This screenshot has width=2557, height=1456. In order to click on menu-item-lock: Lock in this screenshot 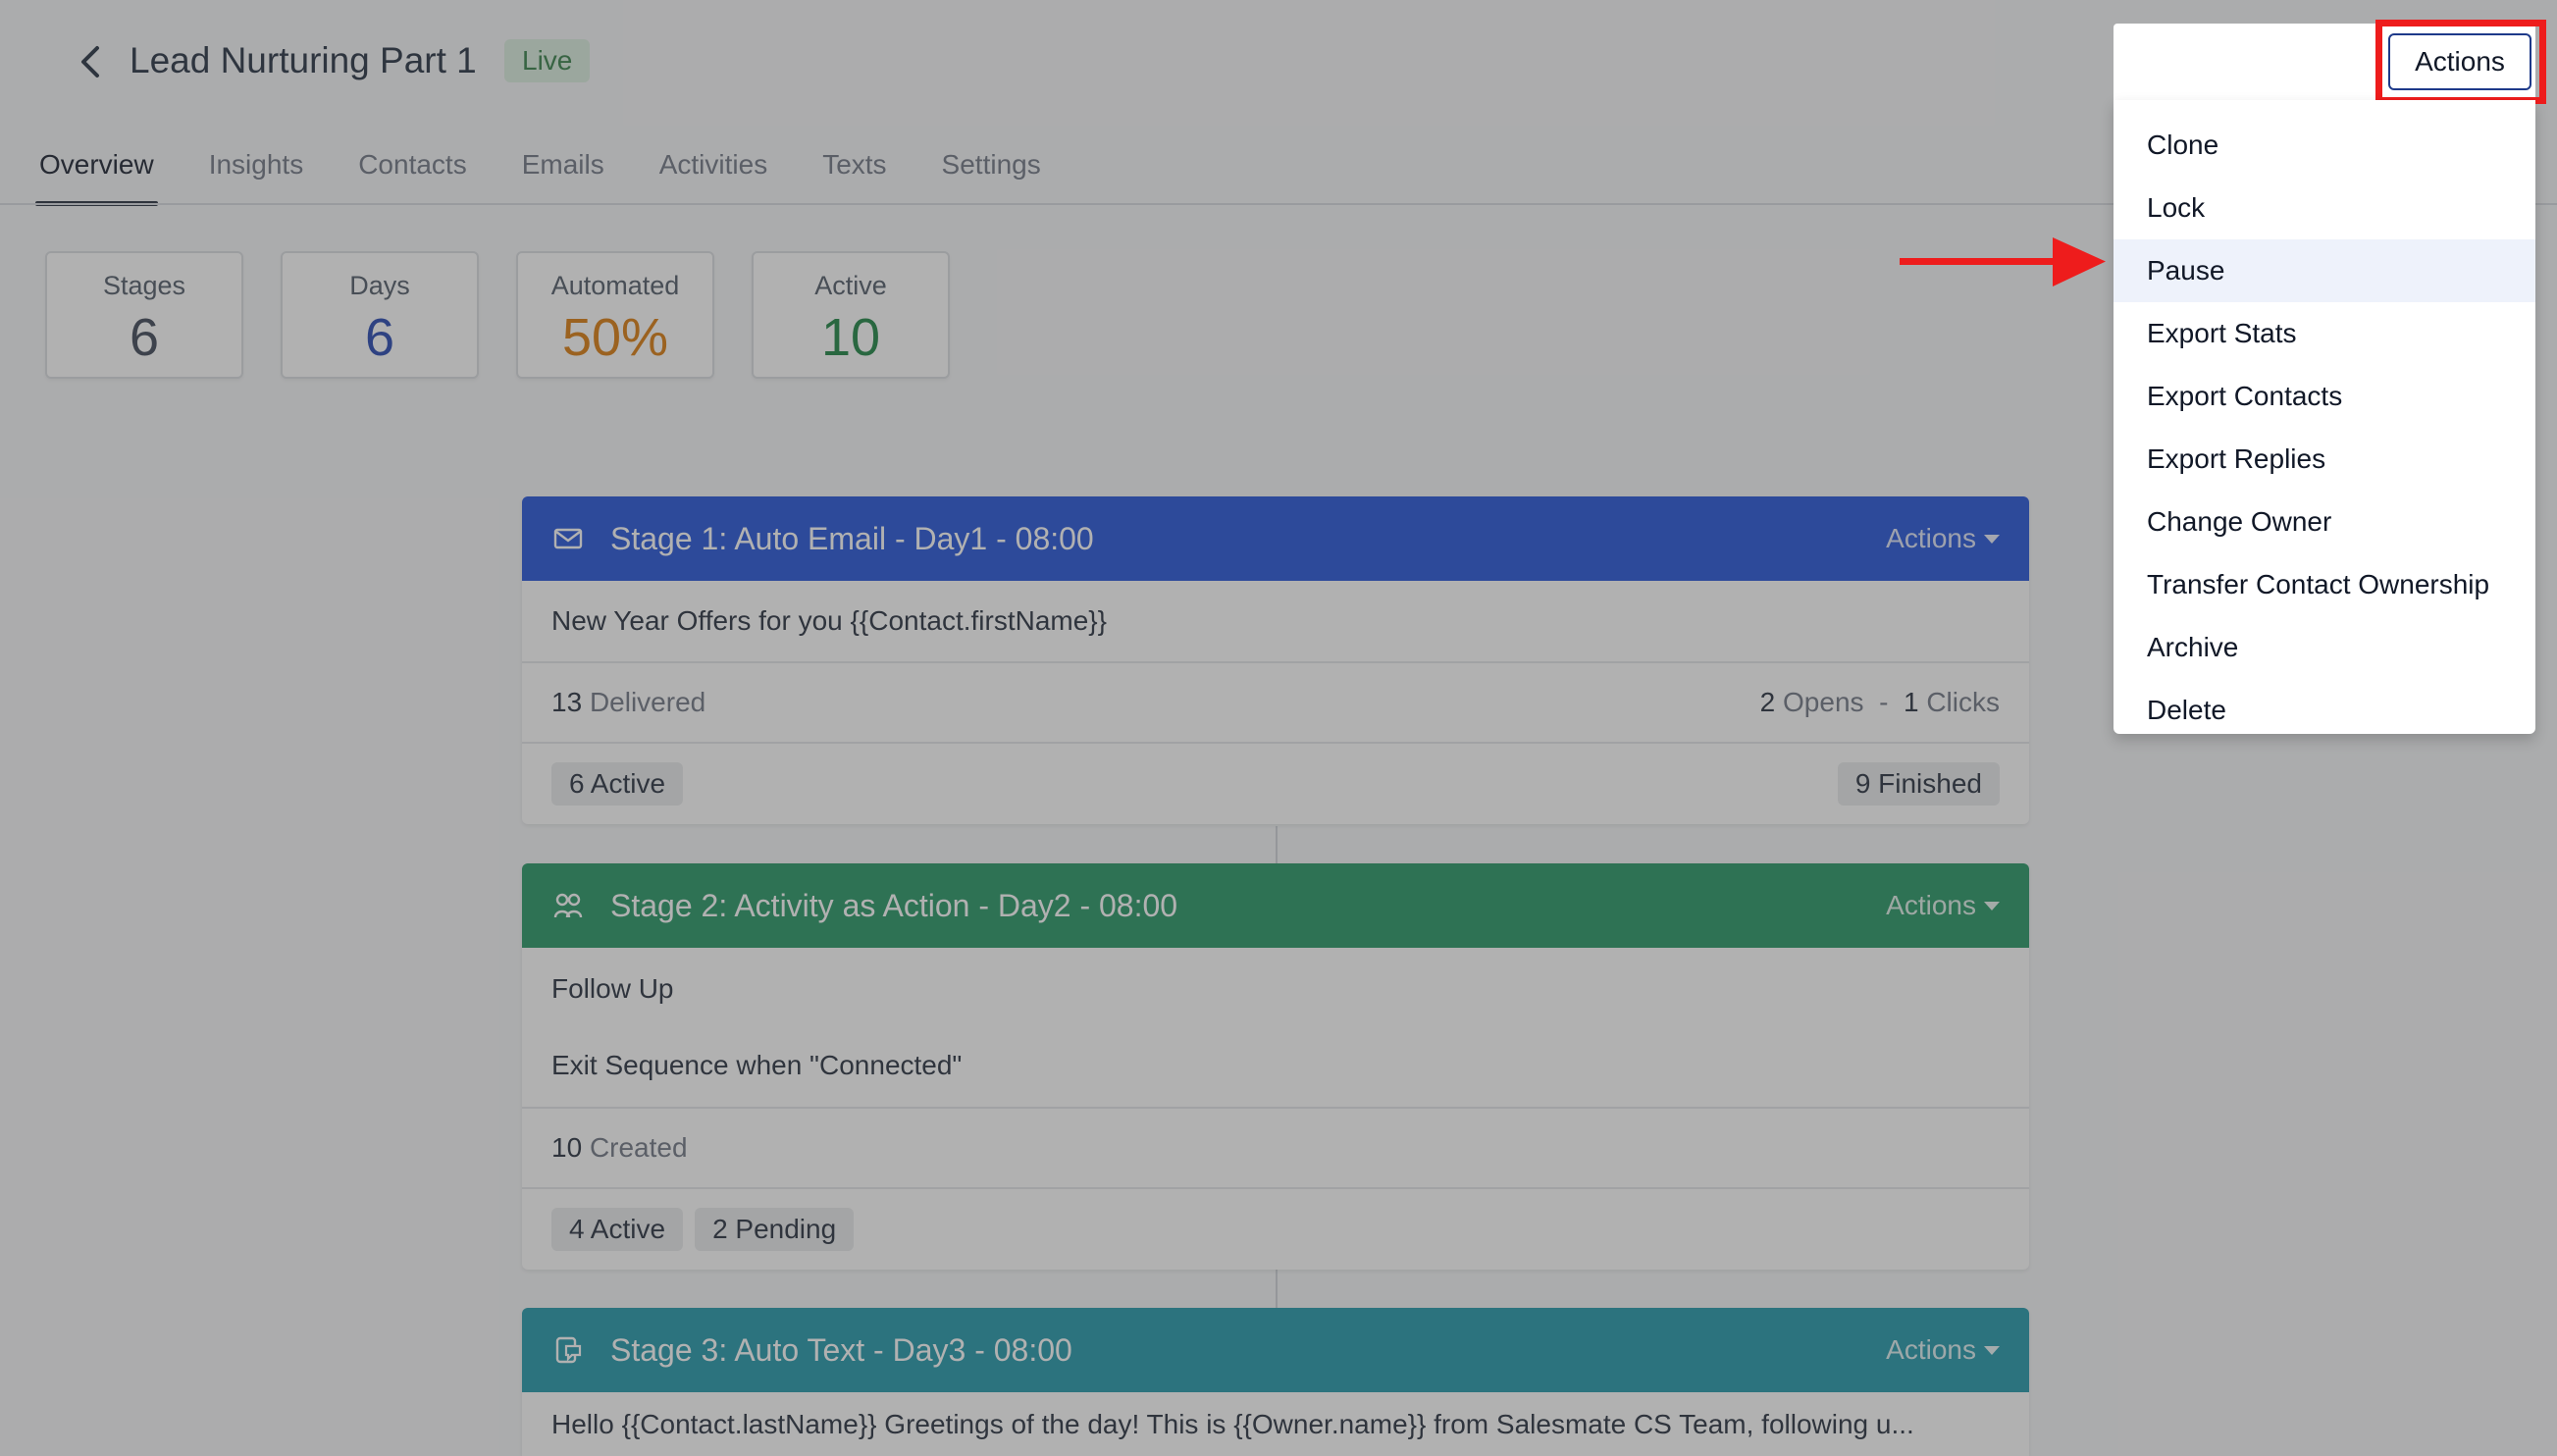, I will do `click(2324, 208)`.